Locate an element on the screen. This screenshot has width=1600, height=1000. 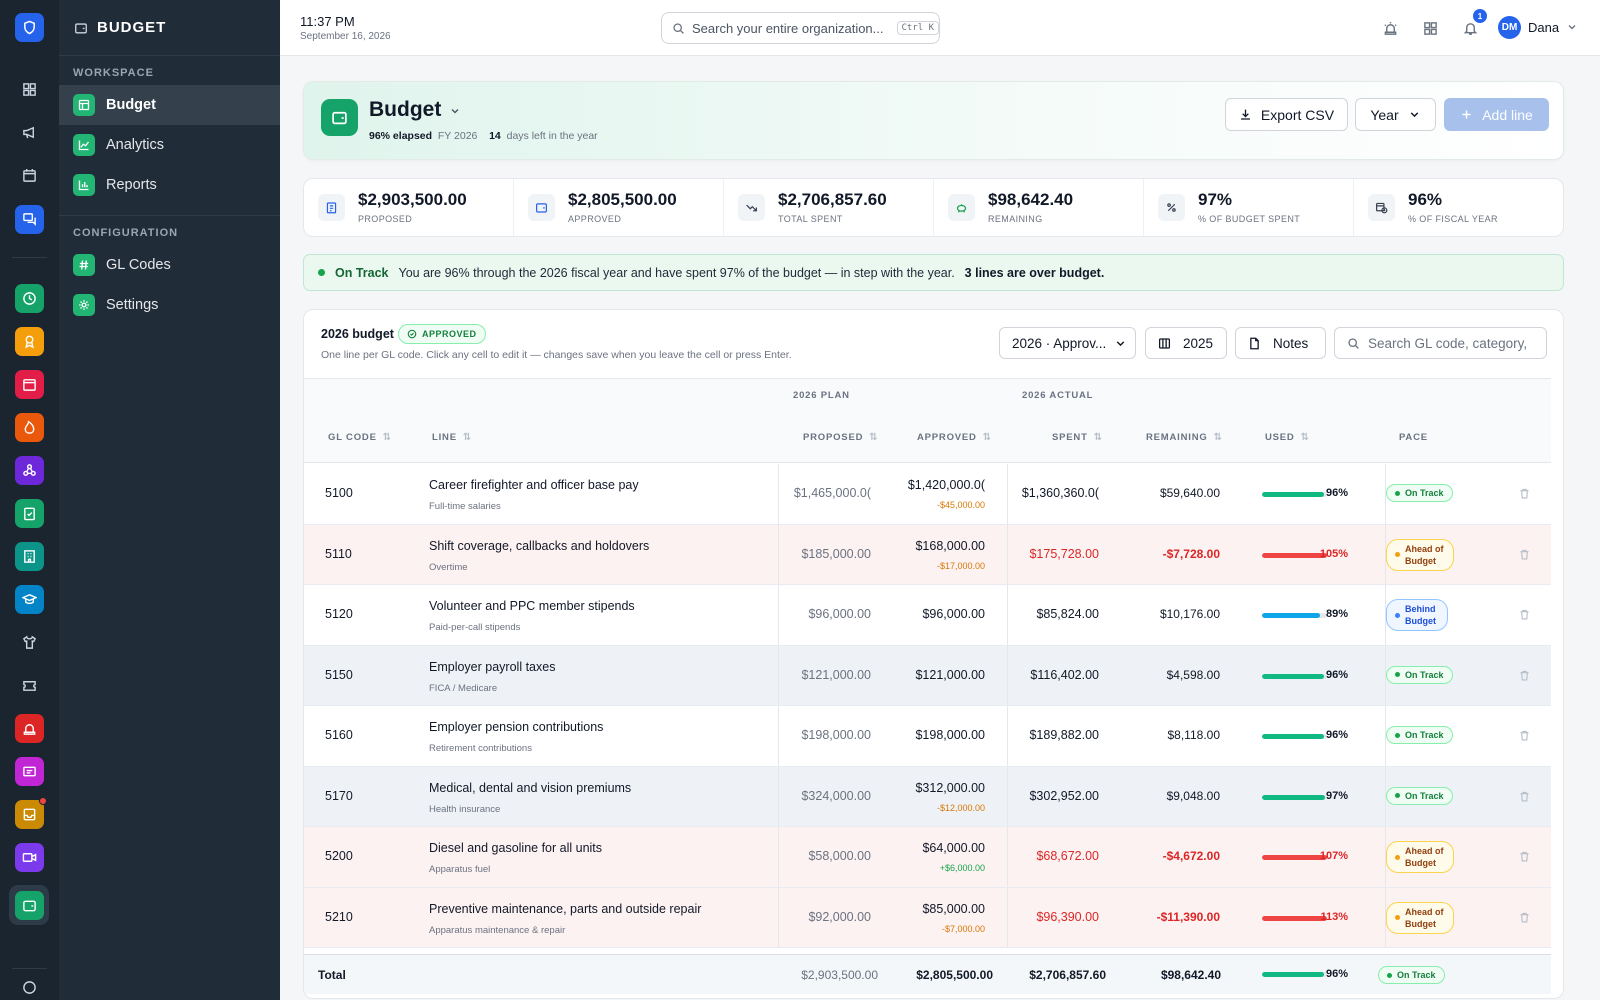
cell-line-name: Career firefighter and officer base pay is located at coordinates (534, 485).